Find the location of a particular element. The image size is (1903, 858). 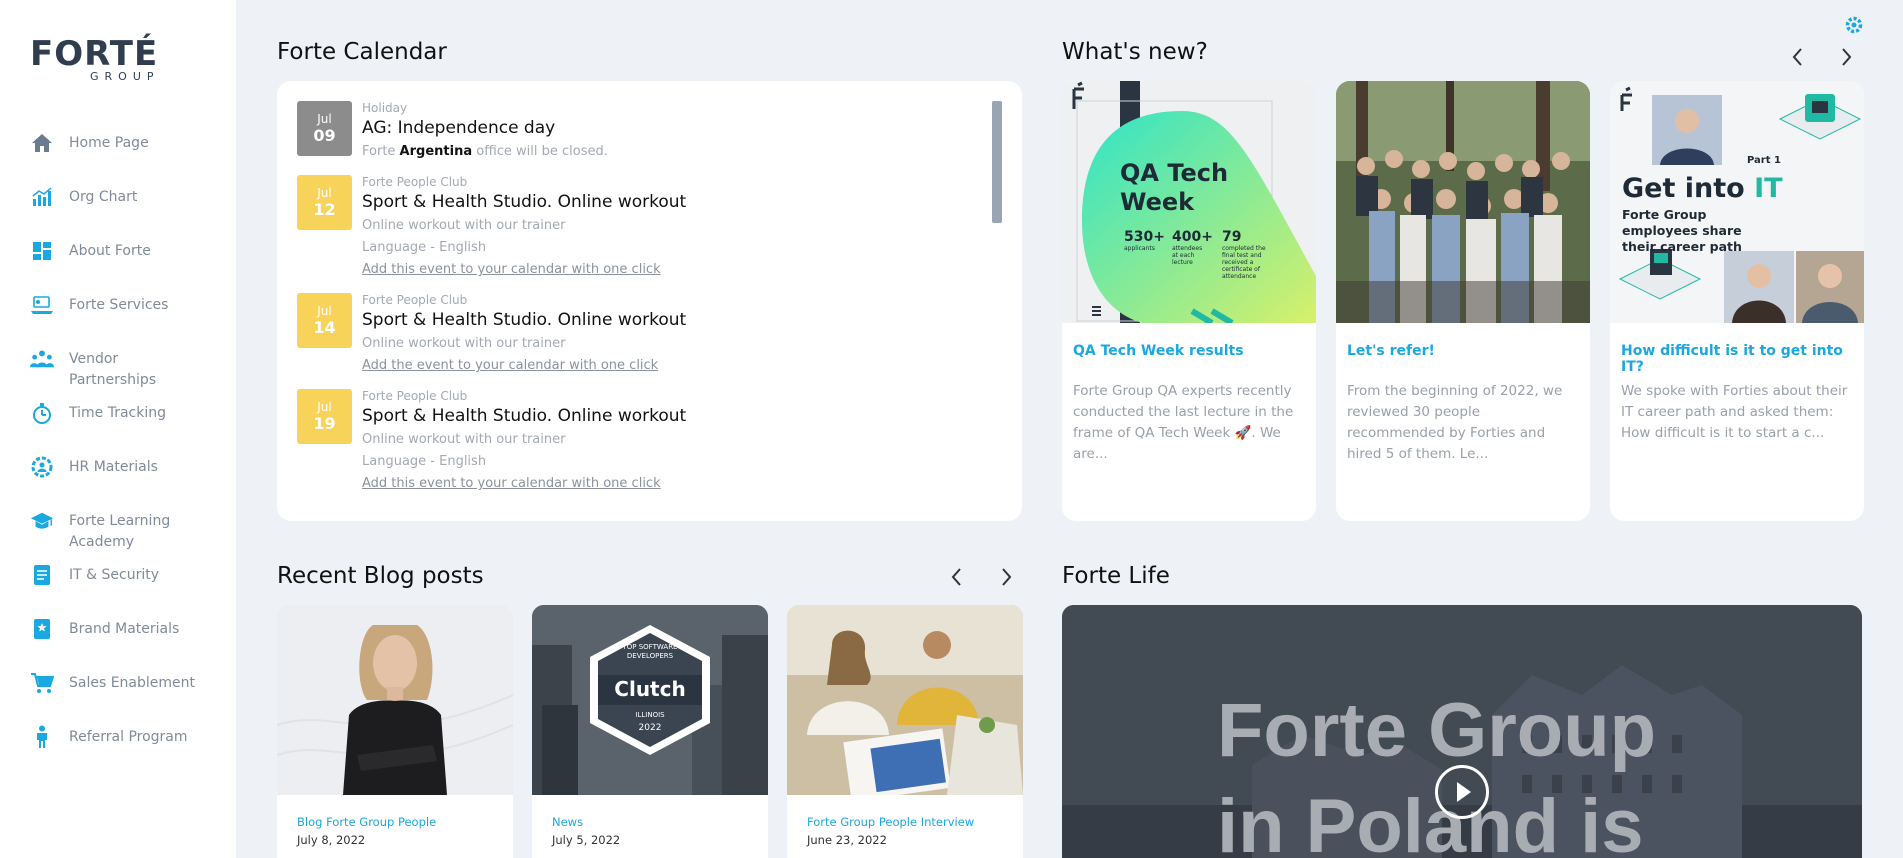

whats-new-next-button is located at coordinates (1846, 57).